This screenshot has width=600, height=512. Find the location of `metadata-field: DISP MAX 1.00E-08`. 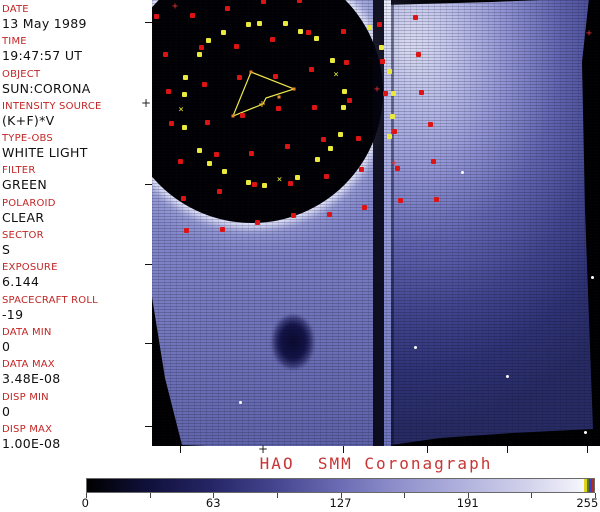

metadata-field: DISP MAX 1.00E-08 is located at coordinates (77, 439).